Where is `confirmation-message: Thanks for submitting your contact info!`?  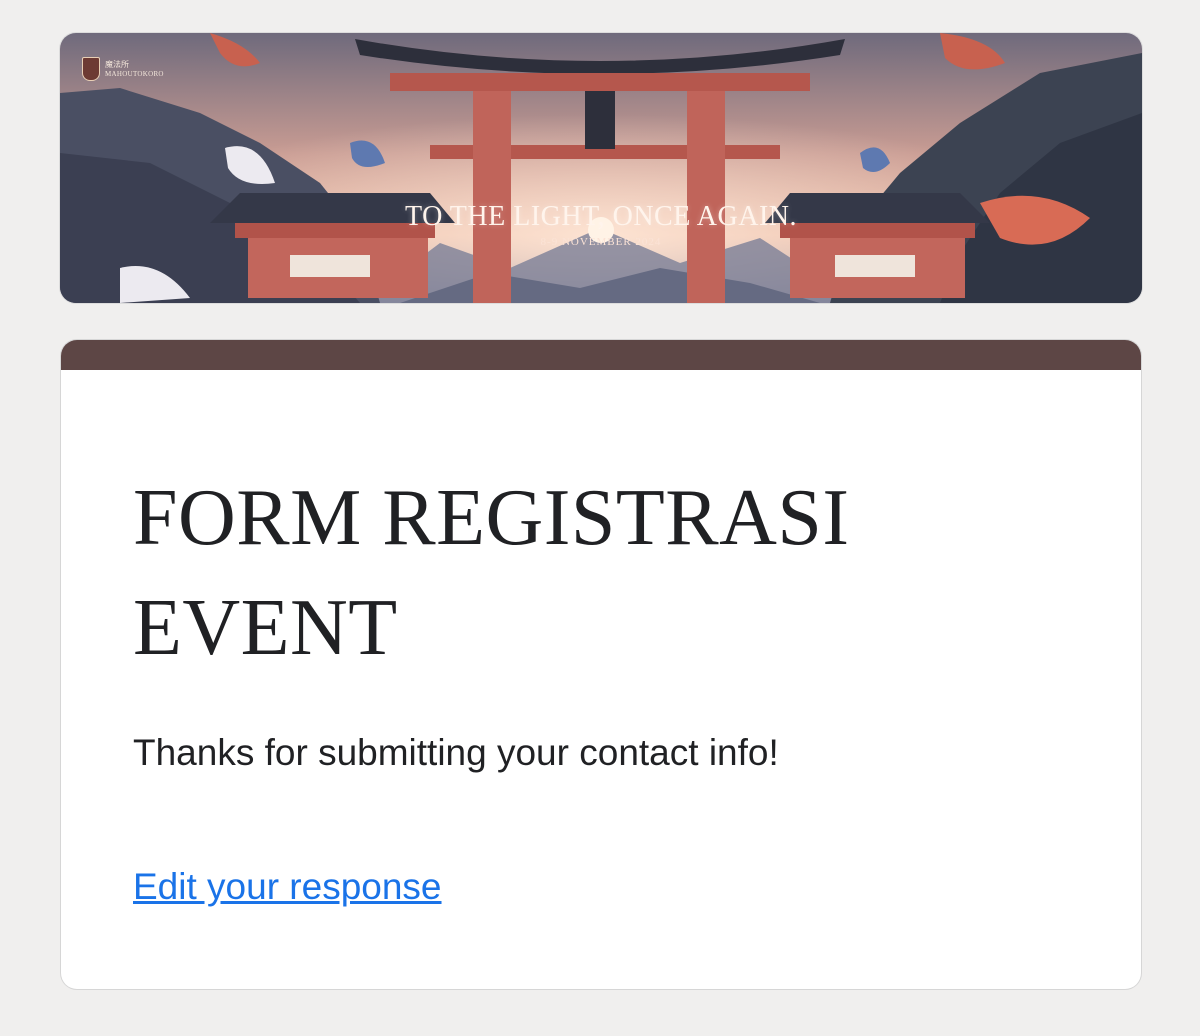
confirmation-message: Thanks for submitting your contact info! is located at coordinates (456, 752).